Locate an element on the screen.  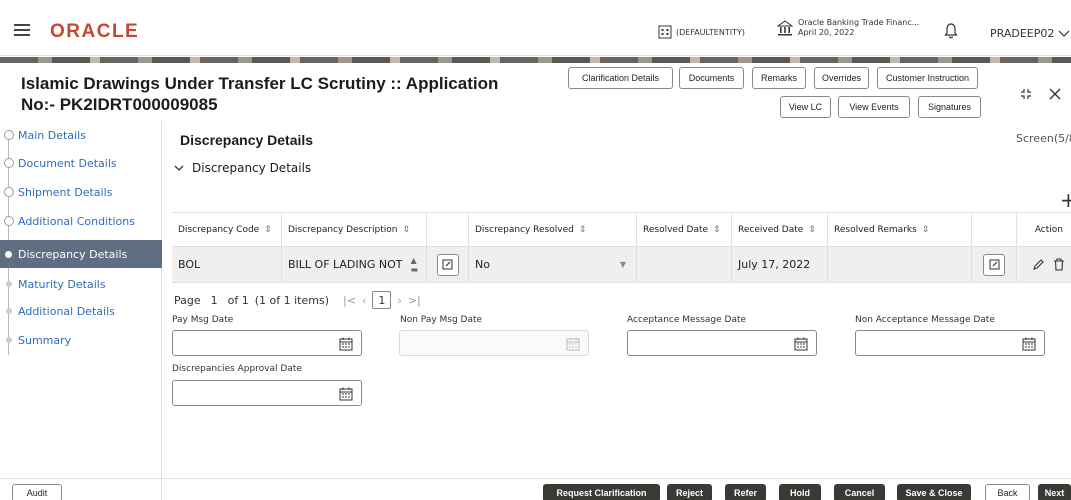
trash-icon is located at coordinates (1059, 264).